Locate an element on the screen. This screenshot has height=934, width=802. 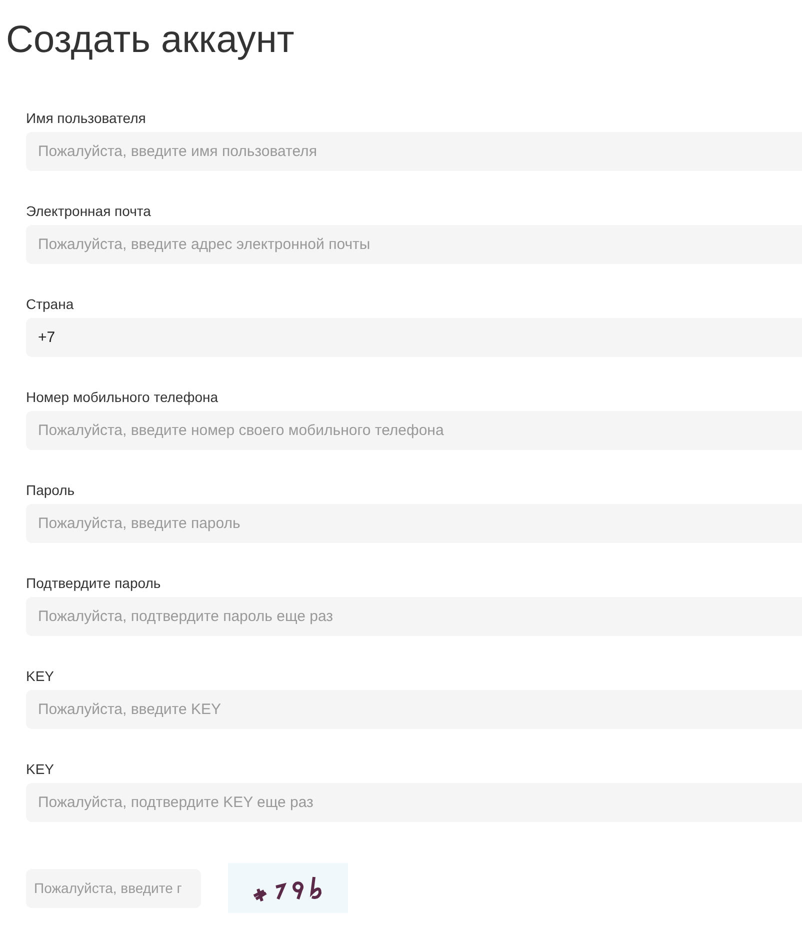
input-field: Пожалуйста, введите имя пользователя is located at coordinates (414, 151).